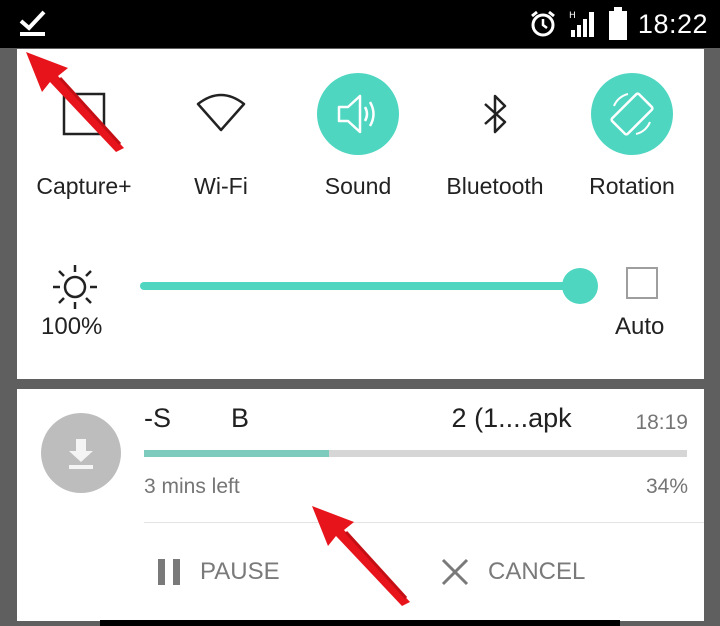 The image size is (720, 626). What do you see at coordinates (581, 24) in the screenshot?
I see `signal-icon: H` at bounding box center [581, 24].